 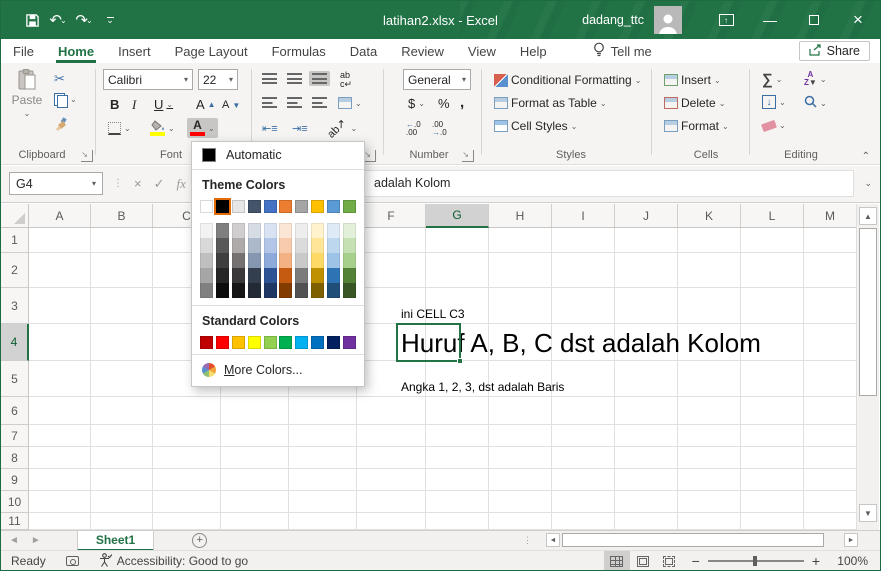 I want to click on variant-swatch-8496B0, so click(x=254, y=260).